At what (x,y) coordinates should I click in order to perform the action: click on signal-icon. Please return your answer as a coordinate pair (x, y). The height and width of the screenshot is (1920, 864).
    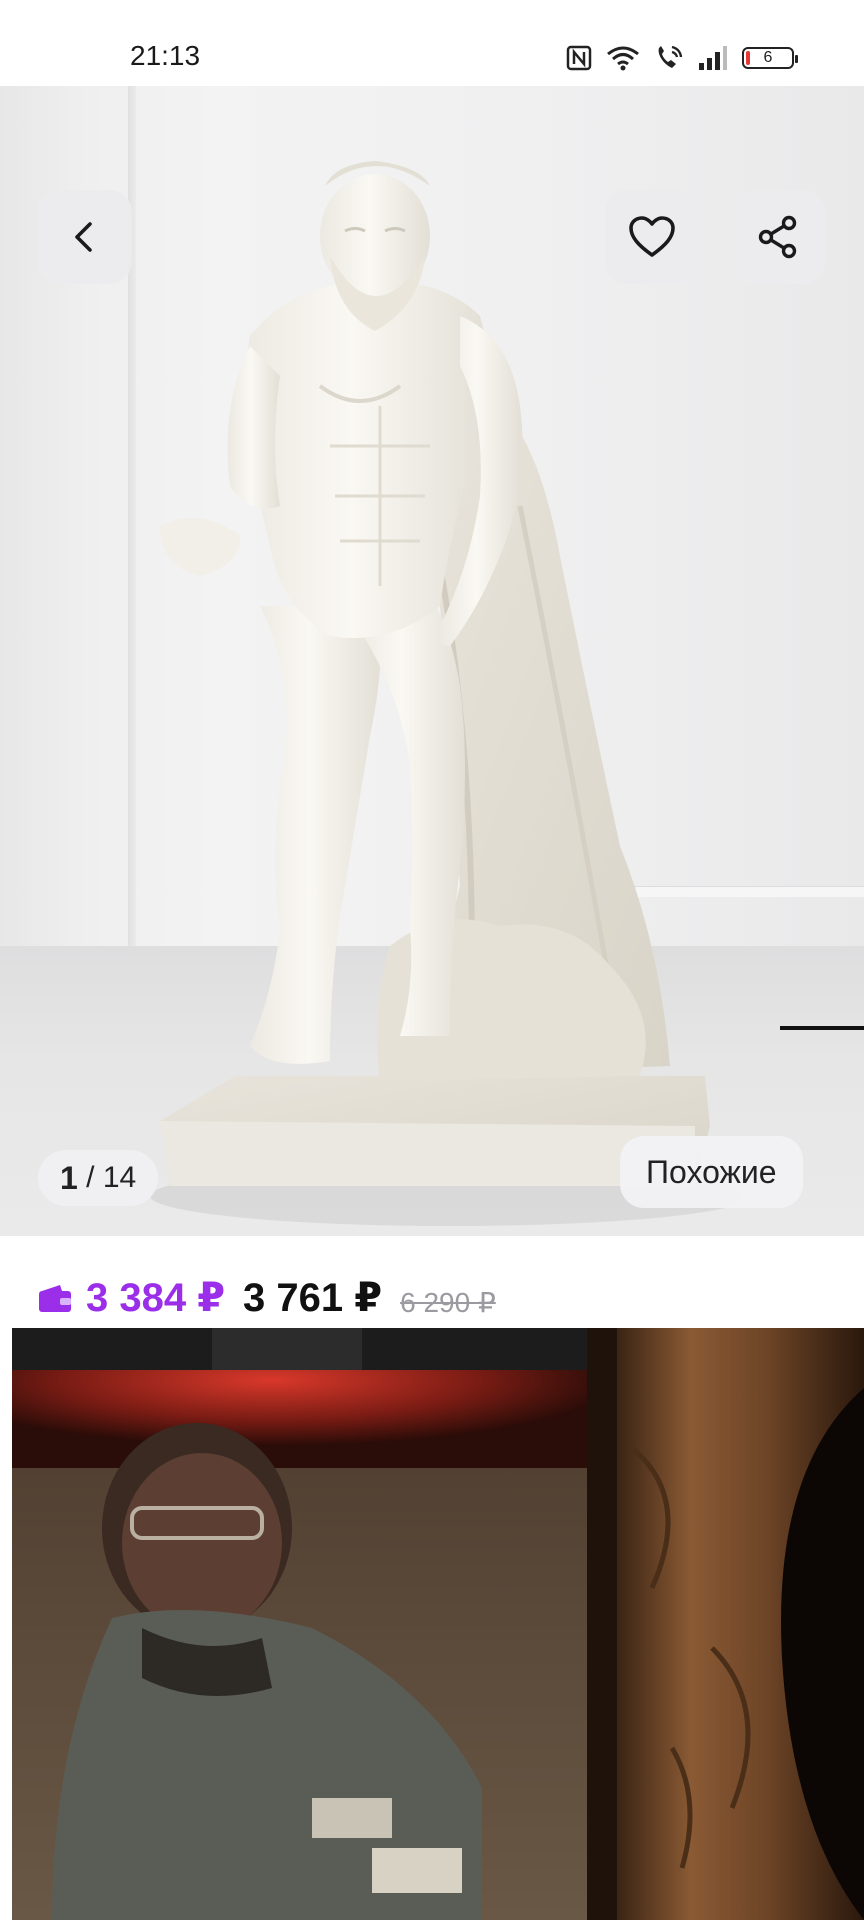
    Looking at the image, I should click on (713, 58).